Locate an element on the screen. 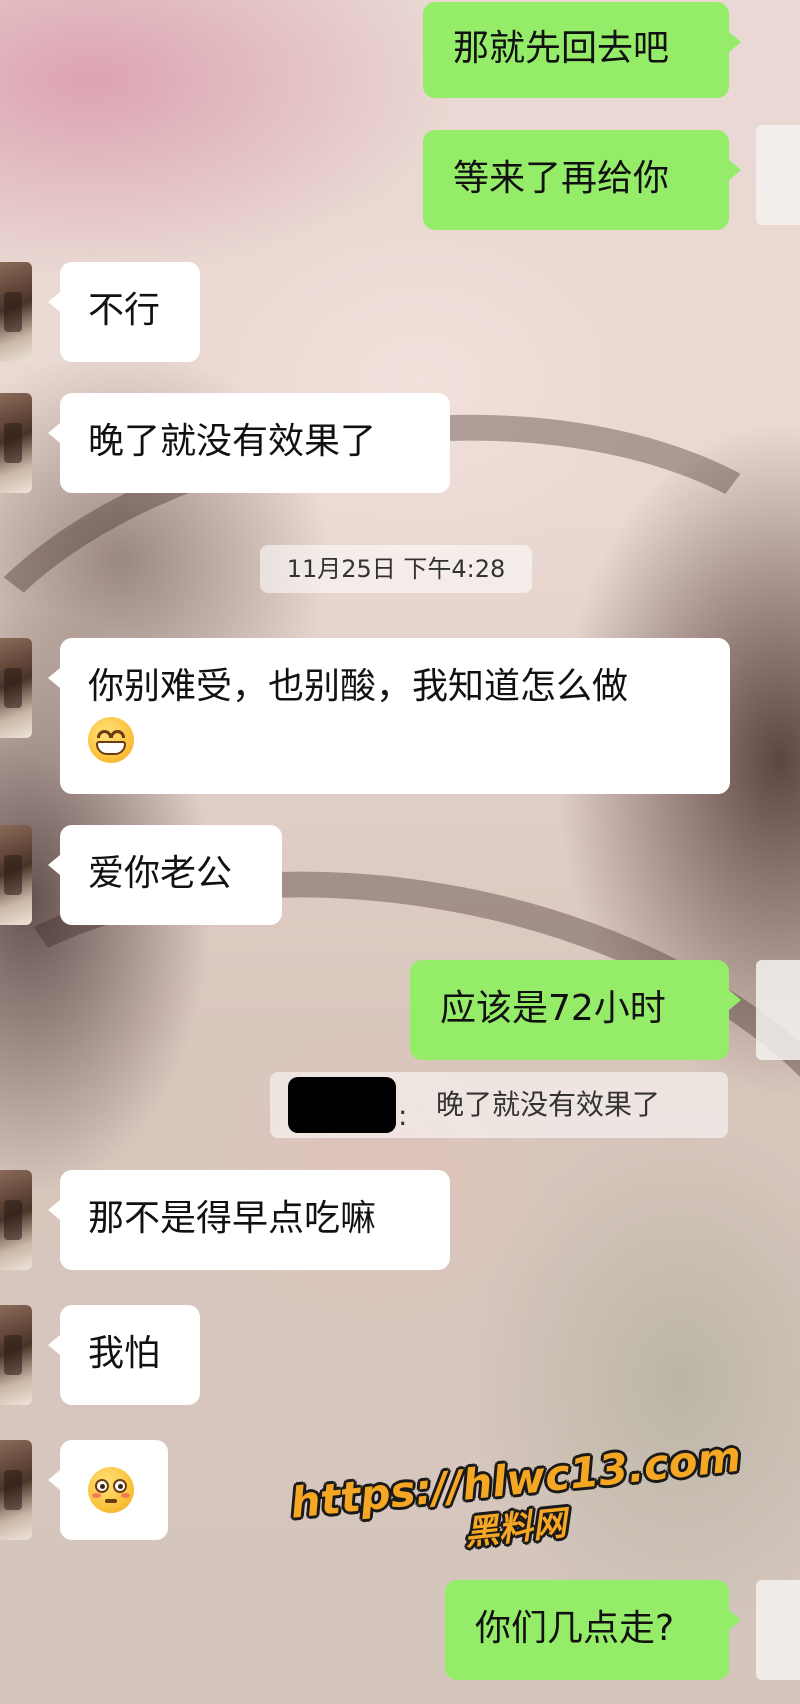 This screenshot has height=1704, width=800. grinning-face-icon is located at coordinates (111, 740).